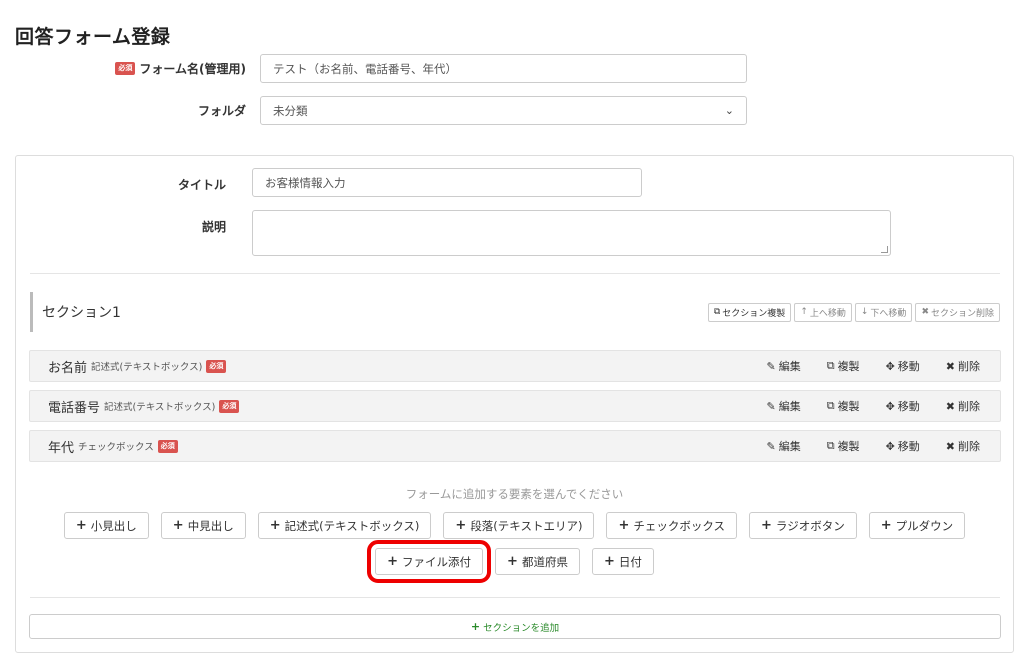  What do you see at coordinates (622, 561) in the screenshot?
I see `add-date-button: + 日付` at bounding box center [622, 561].